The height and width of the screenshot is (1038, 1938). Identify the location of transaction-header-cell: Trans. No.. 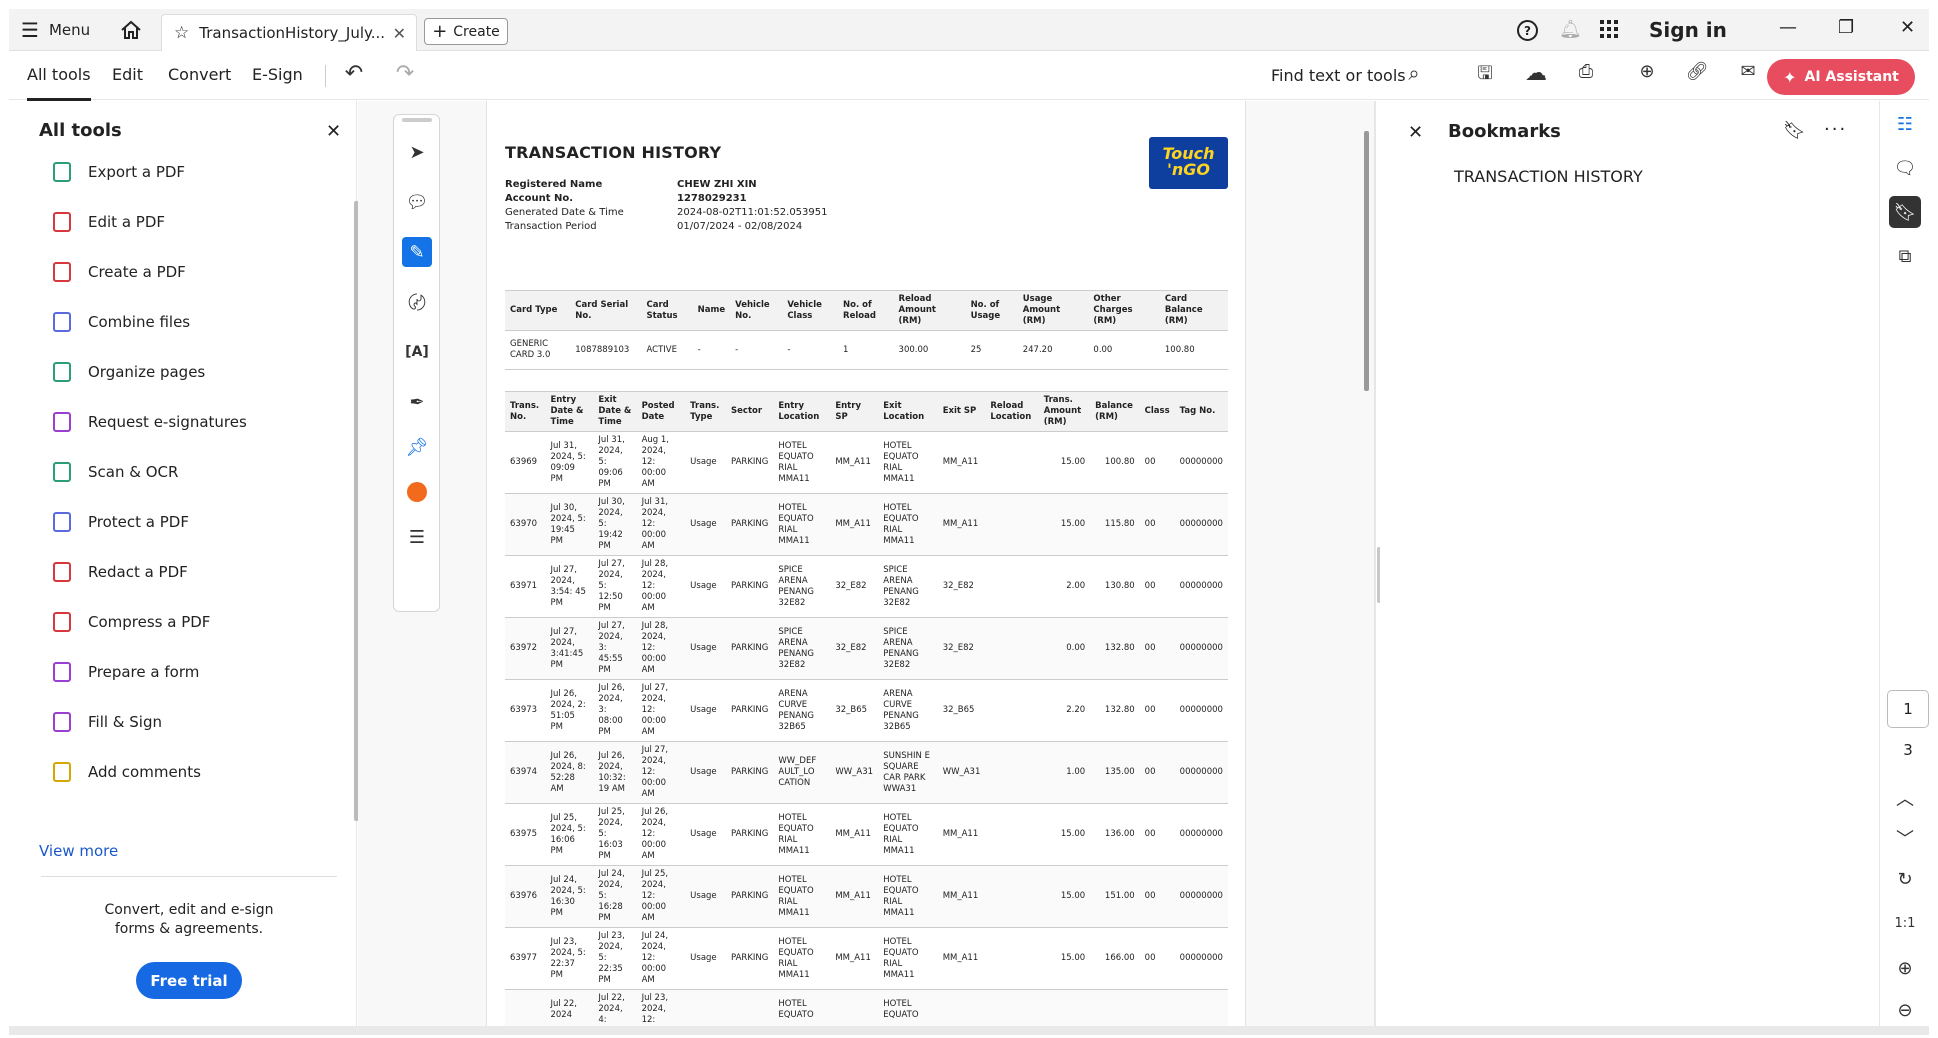
(525, 411).